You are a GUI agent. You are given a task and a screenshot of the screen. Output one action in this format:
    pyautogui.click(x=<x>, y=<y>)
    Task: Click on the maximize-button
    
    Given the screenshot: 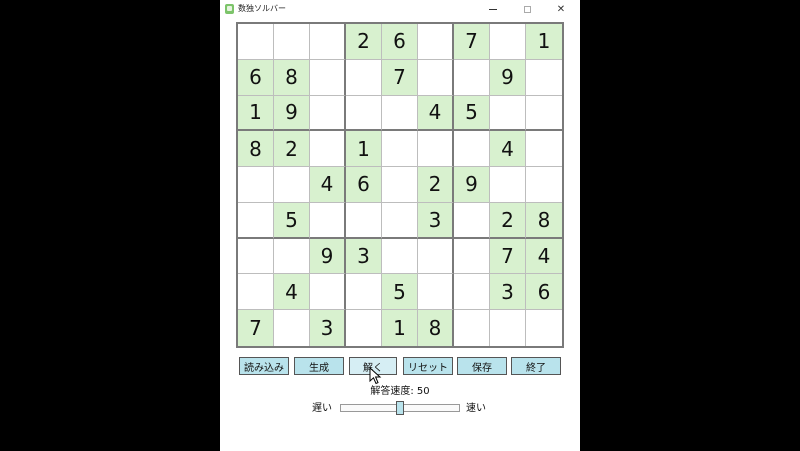 What is the action you would take?
    pyautogui.click(x=527, y=9)
    